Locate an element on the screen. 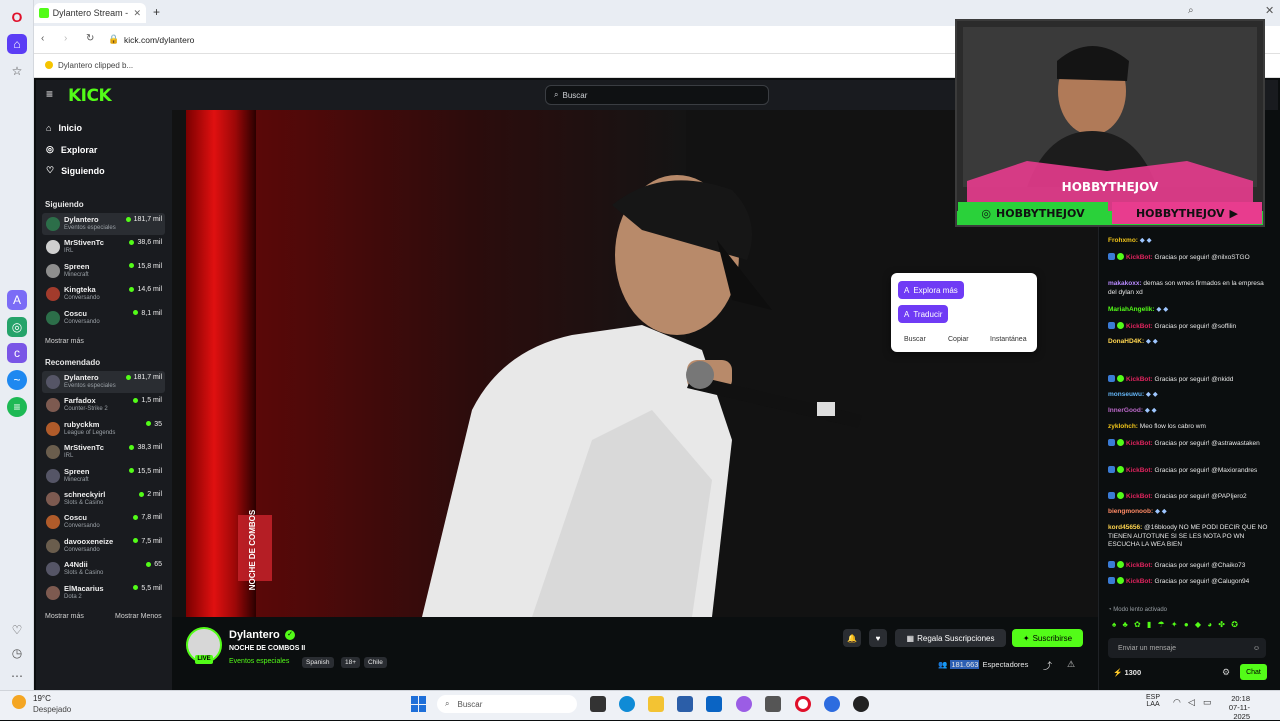 The height and width of the screenshot is (721, 1280). language-indicator: ESP LAA is located at coordinates (1153, 701).